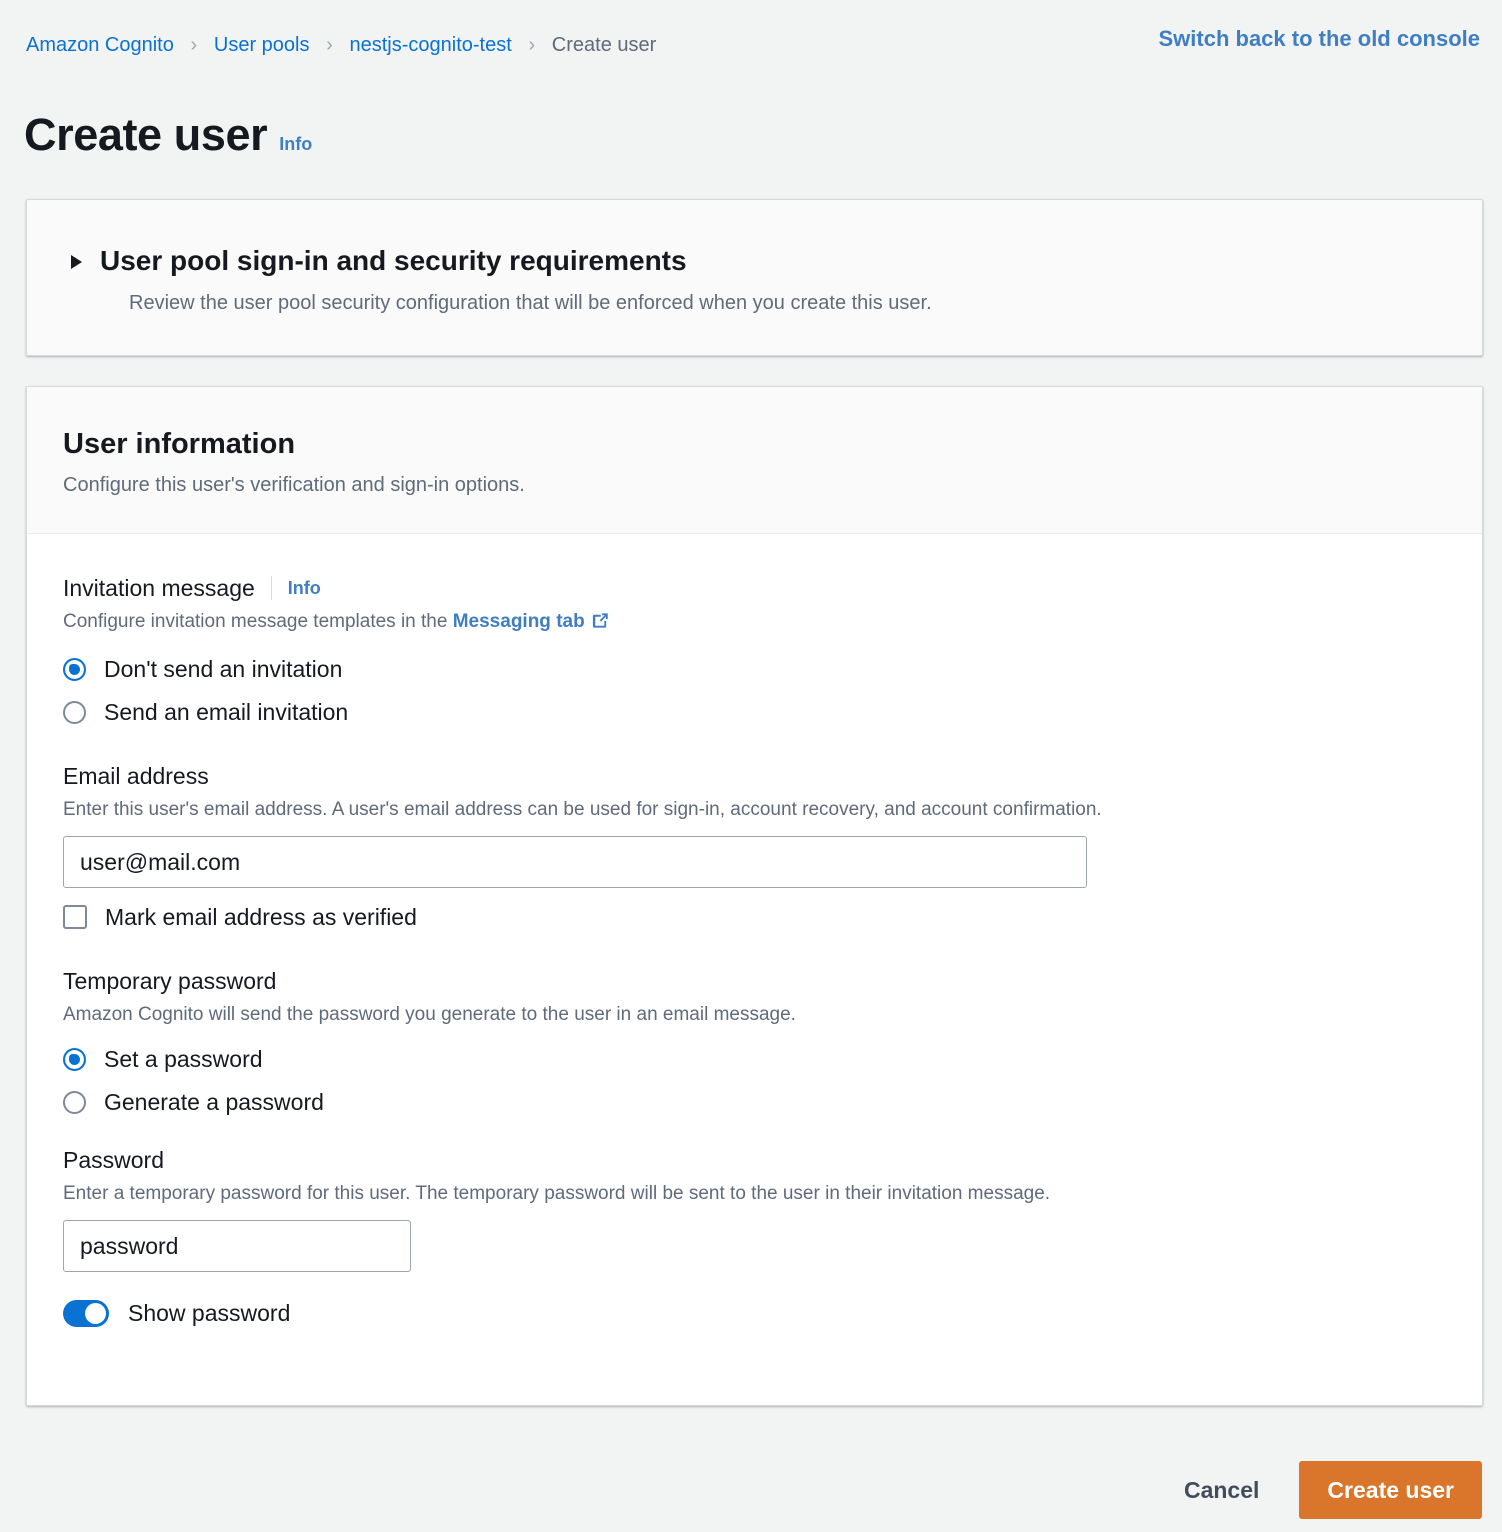 This screenshot has height=1532, width=1502. Describe the element at coordinates (237, 1246) in the screenshot. I see `password-input` at that location.